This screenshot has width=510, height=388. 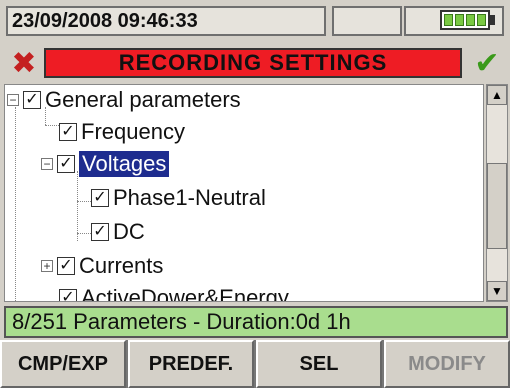 I want to click on vertical-scrollbar: ▲ ▼, so click(x=497, y=193).